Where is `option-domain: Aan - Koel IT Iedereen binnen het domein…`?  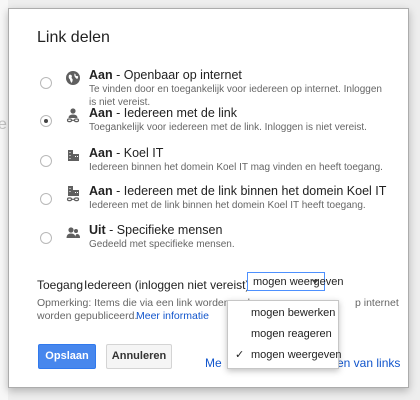
option-domain: Aan - Koel IT Iedereen binnen het domein… is located at coordinates (208, 163).